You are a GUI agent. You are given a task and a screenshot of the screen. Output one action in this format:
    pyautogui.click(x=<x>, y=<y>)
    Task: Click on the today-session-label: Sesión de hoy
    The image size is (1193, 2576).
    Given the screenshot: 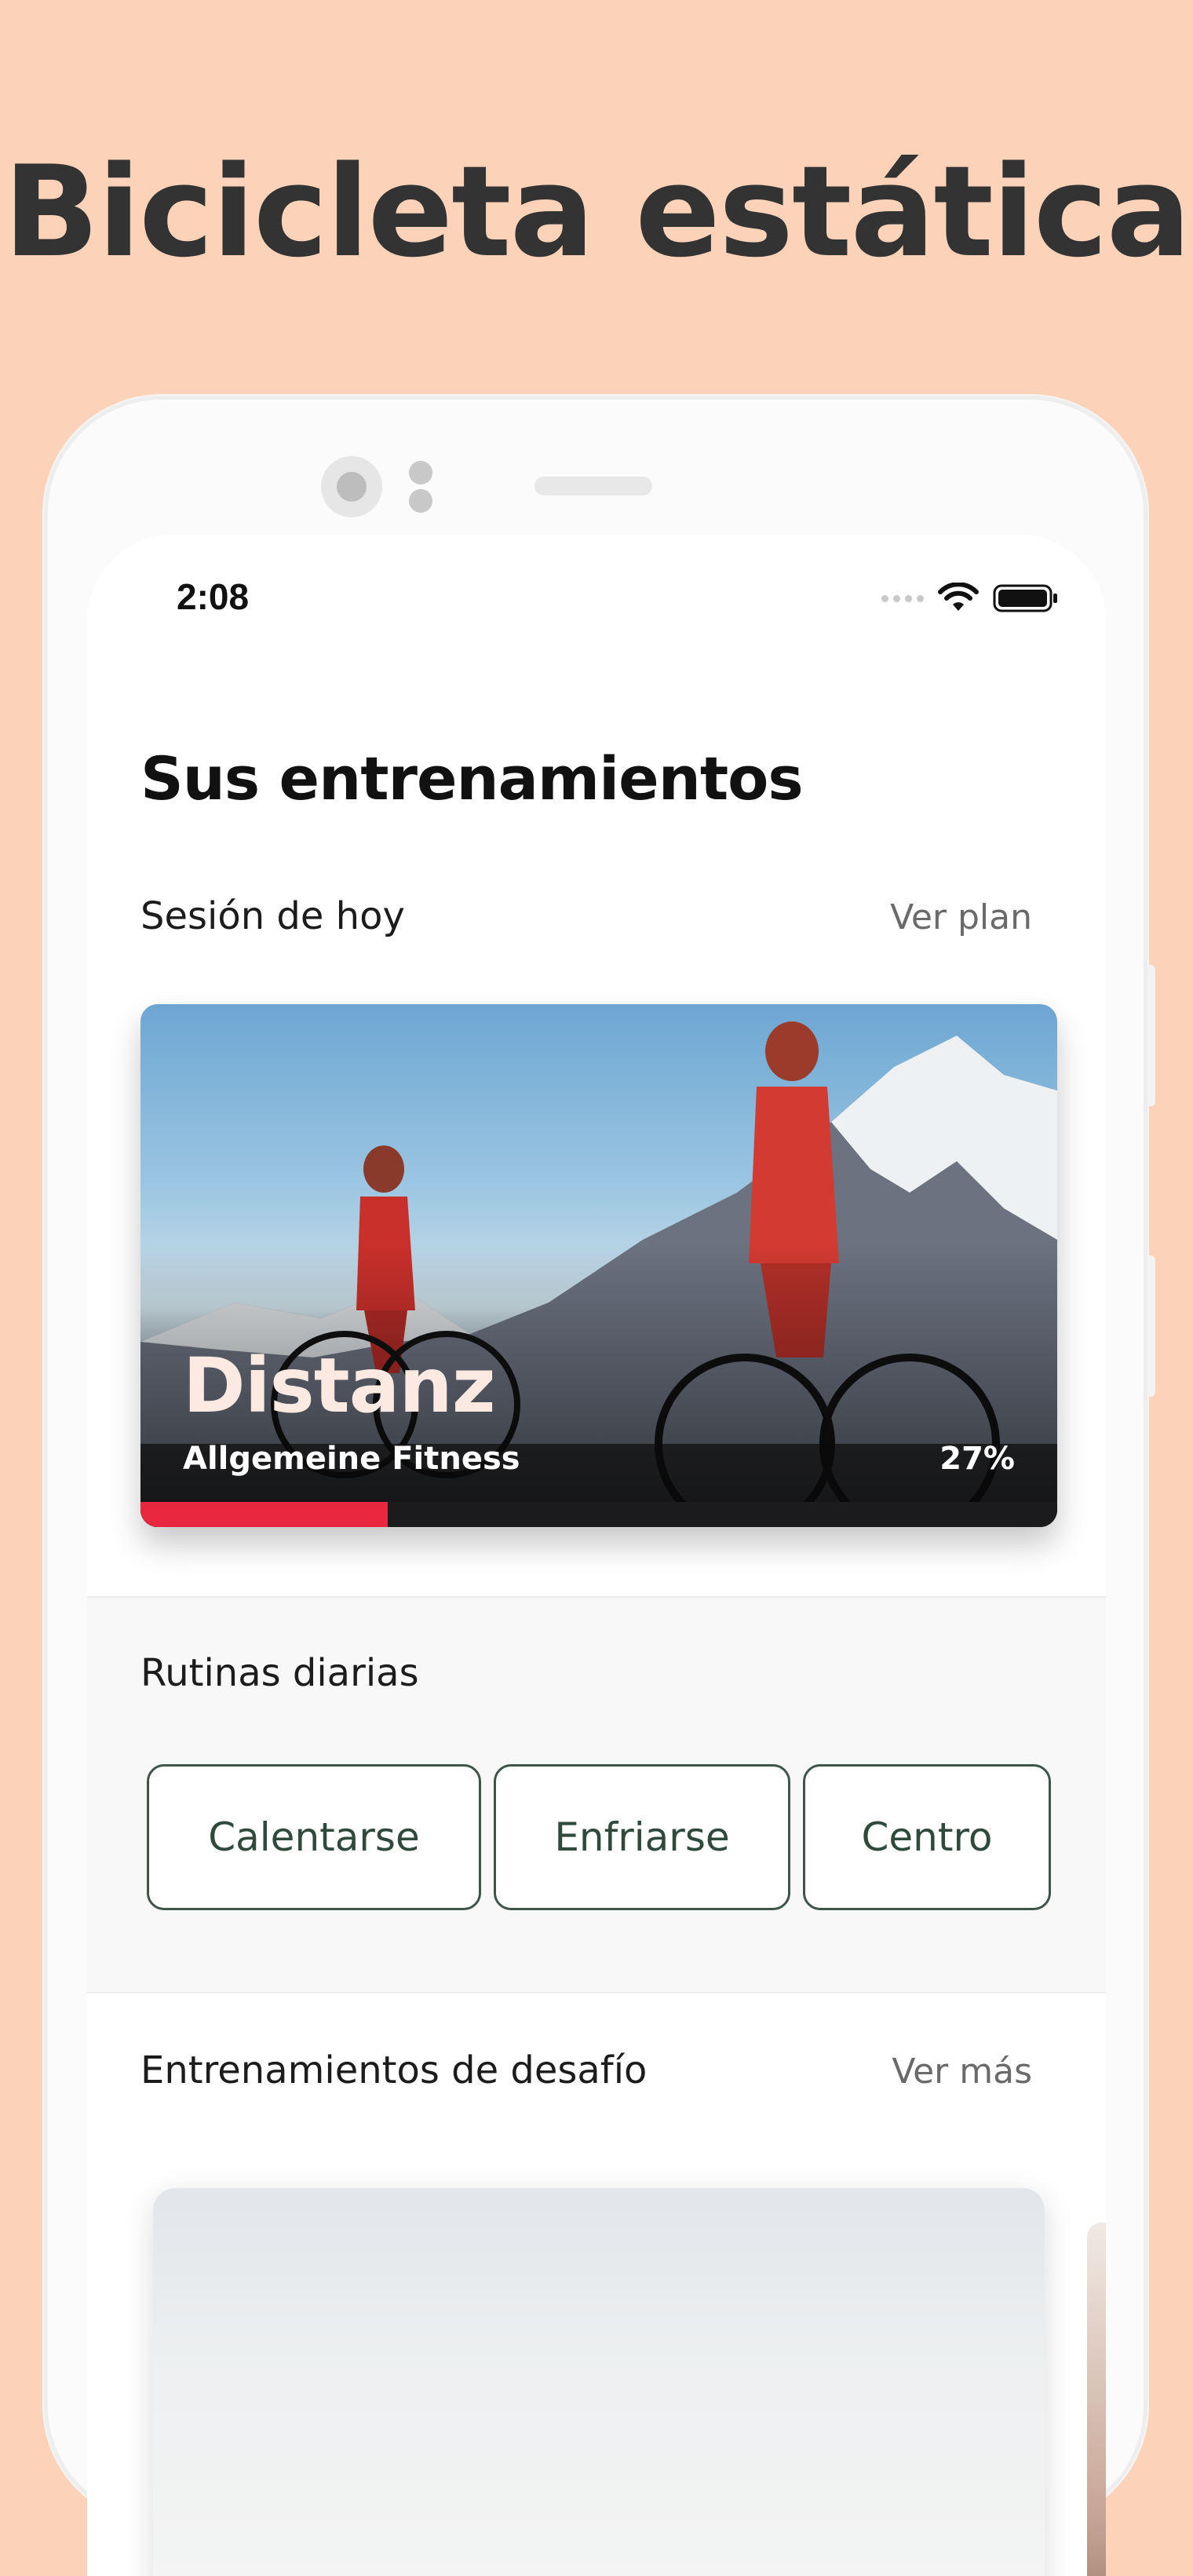 What is the action you would take?
    pyautogui.click(x=272, y=916)
    